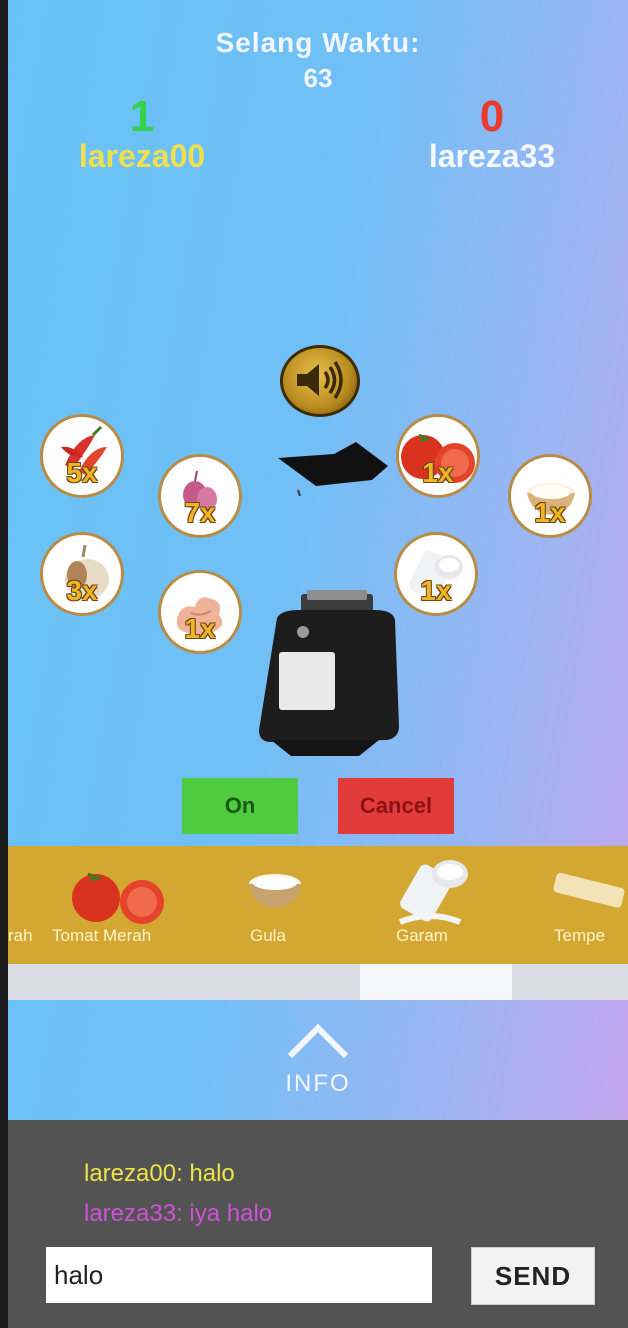 The image size is (628, 1328). I want to click on player1-score: 1, so click(142, 116).